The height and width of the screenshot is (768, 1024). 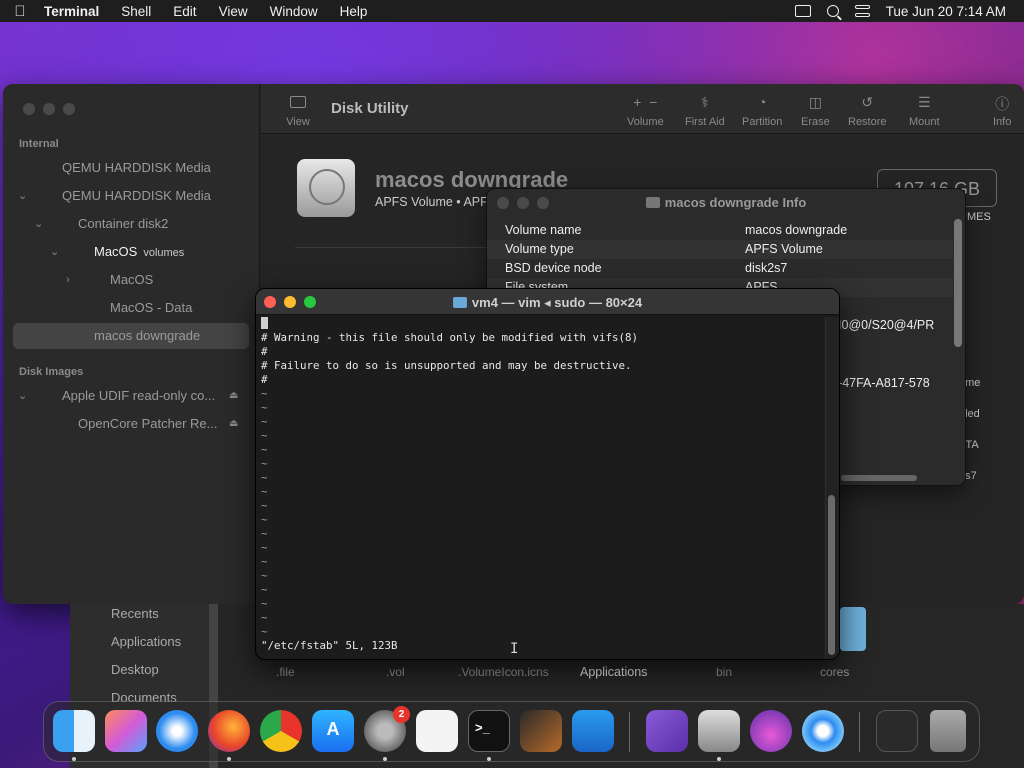 What do you see at coordinates (354, 11) in the screenshot?
I see `menu-help: Help` at bounding box center [354, 11].